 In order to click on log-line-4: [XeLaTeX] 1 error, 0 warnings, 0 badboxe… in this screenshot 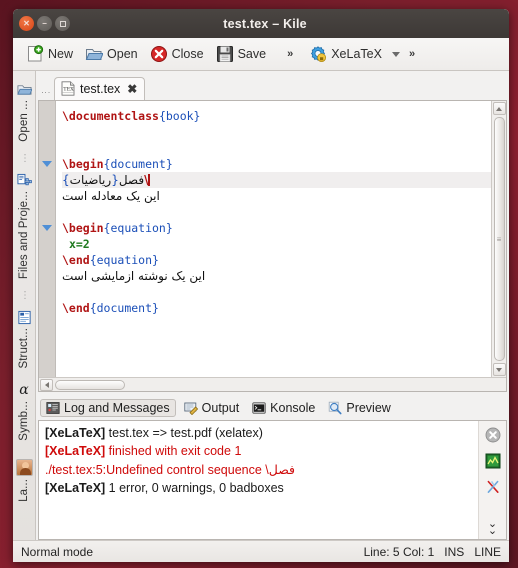, I will do `click(258, 488)`.